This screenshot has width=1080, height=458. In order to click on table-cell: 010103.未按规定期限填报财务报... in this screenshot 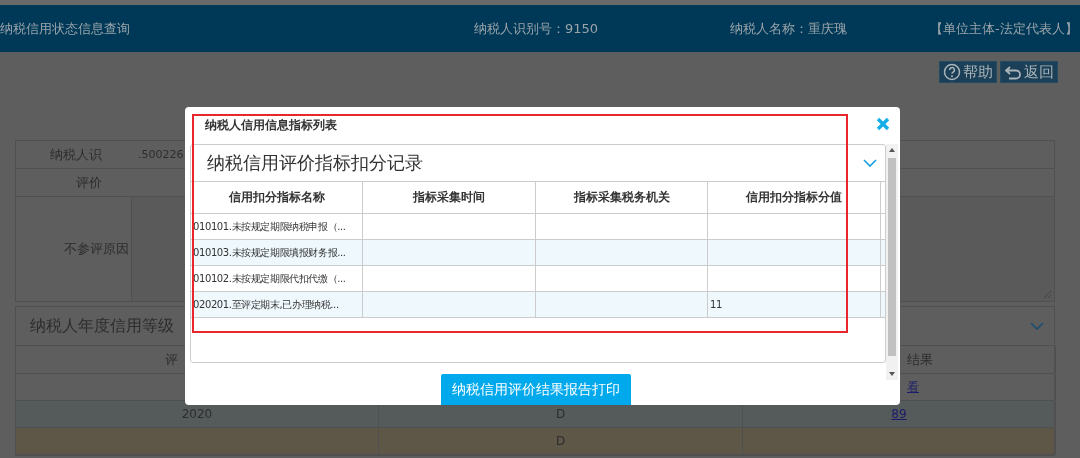, I will do `click(269, 252)`.